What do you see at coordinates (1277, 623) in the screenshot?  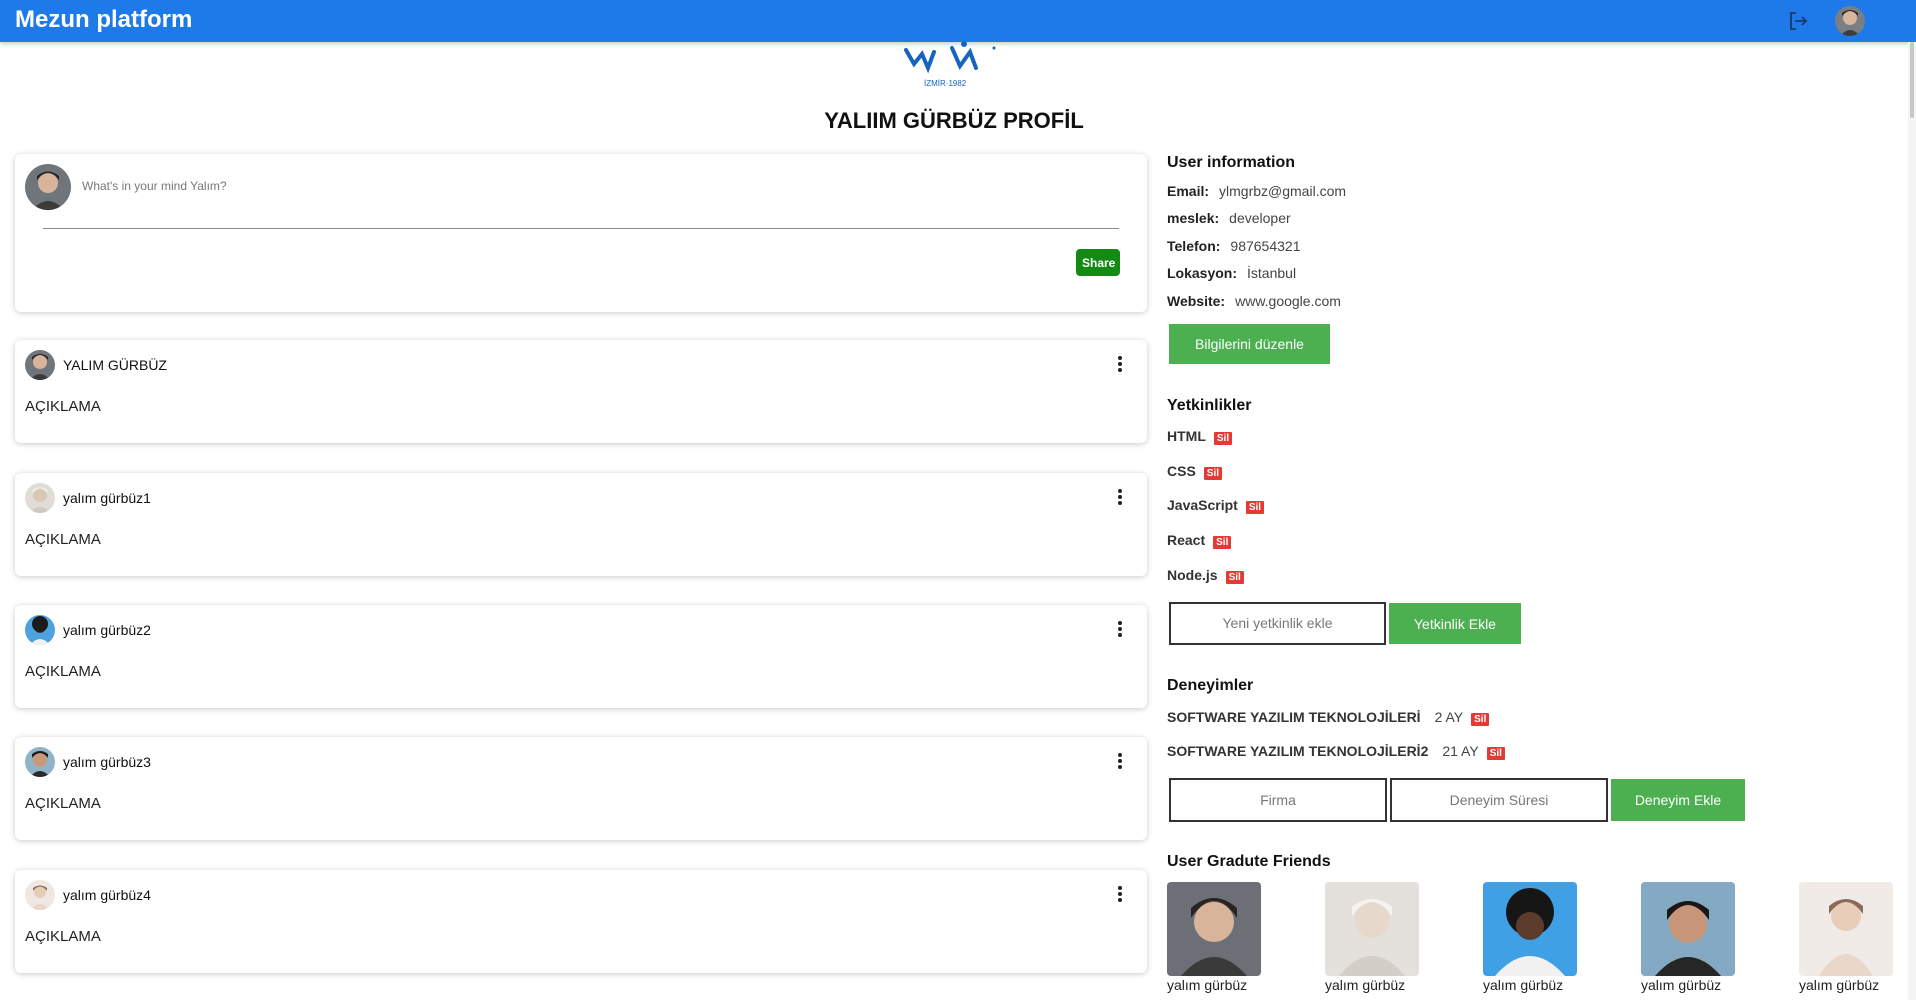 I see `new-skill-input: Yeni yetkinlik ekle` at bounding box center [1277, 623].